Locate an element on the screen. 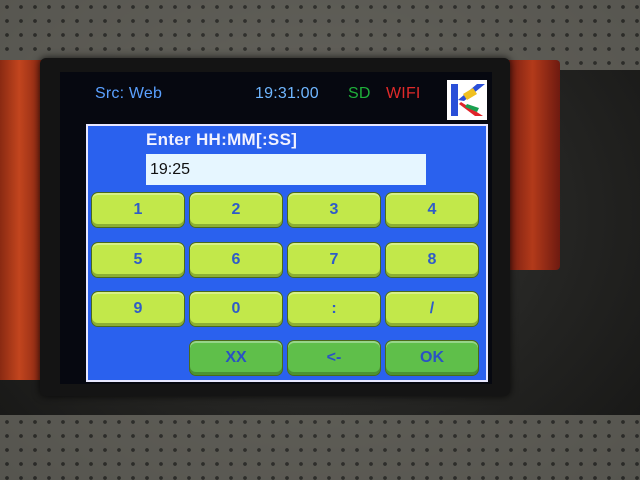 This screenshot has height=480, width=640. key-2: 2 is located at coordinates (236, 210).